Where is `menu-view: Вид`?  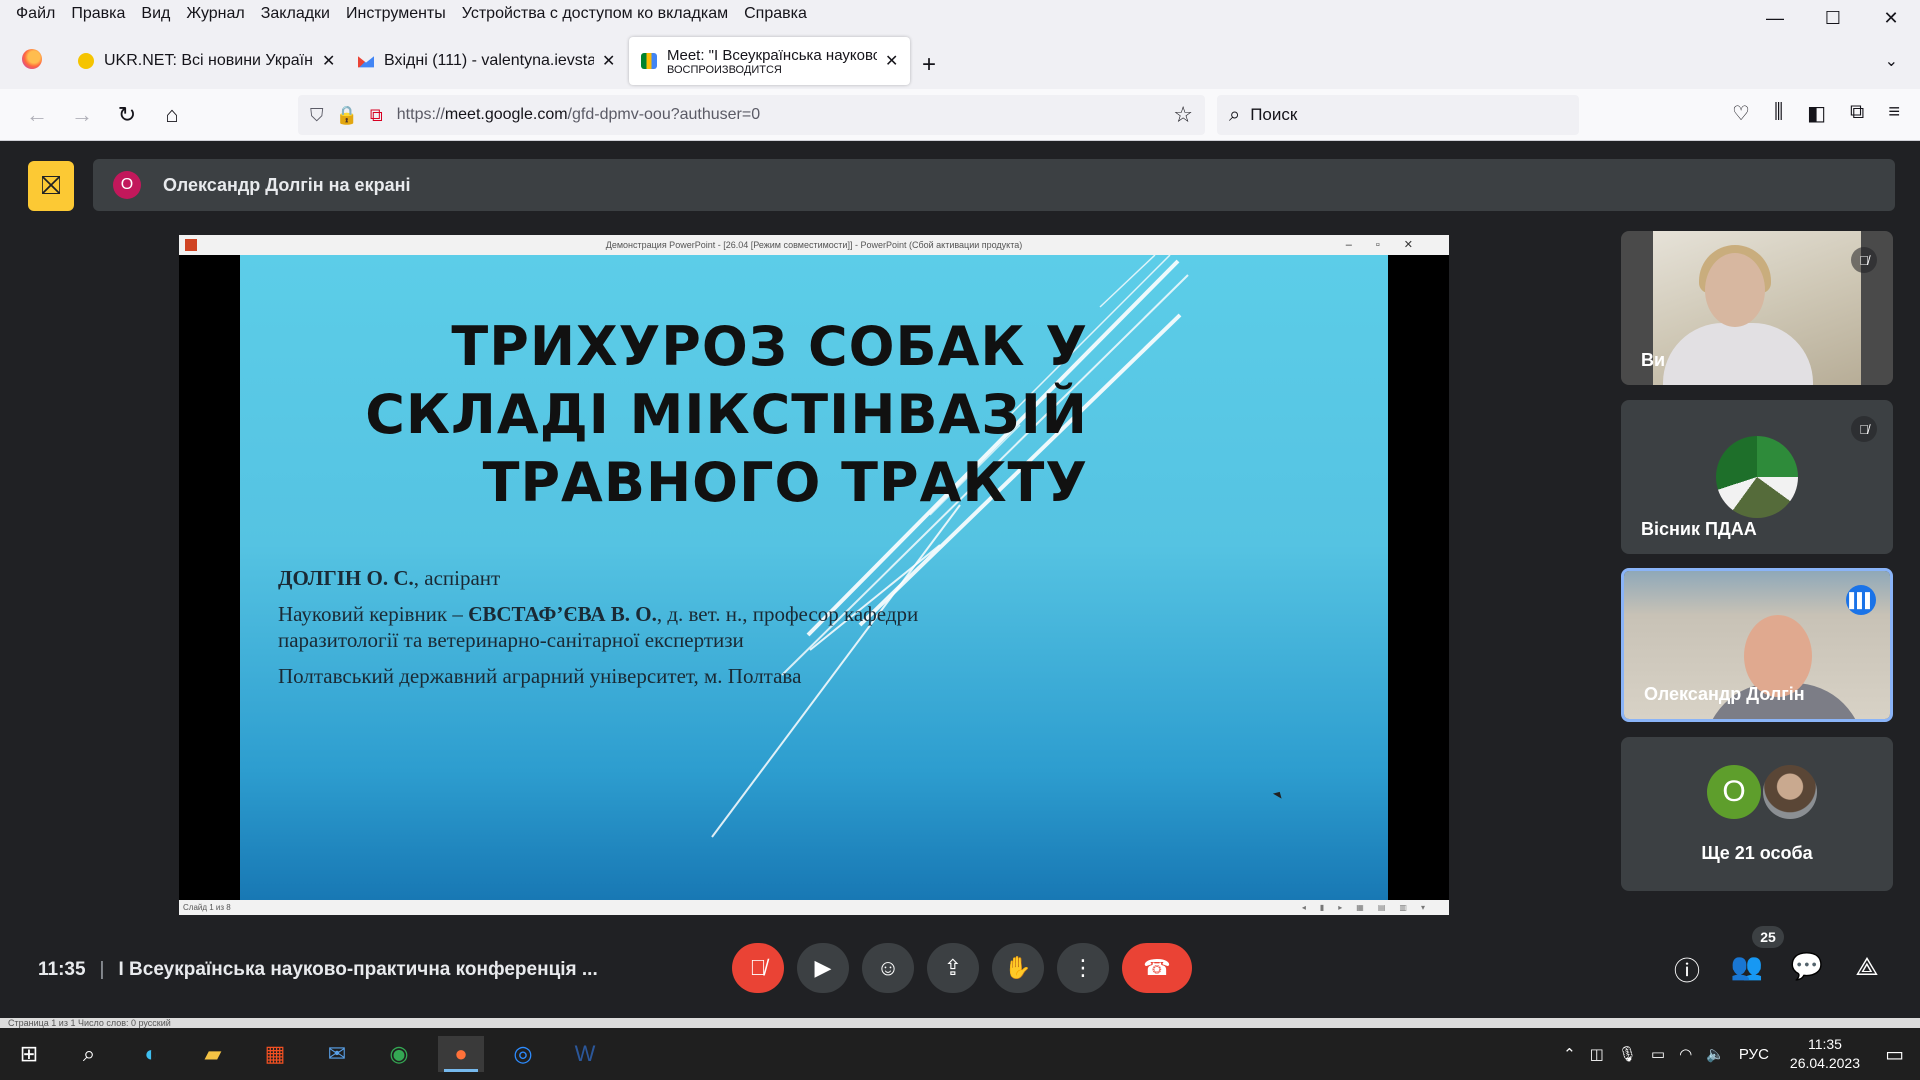 menu-view: Вид is located at coordinates (155, 14).